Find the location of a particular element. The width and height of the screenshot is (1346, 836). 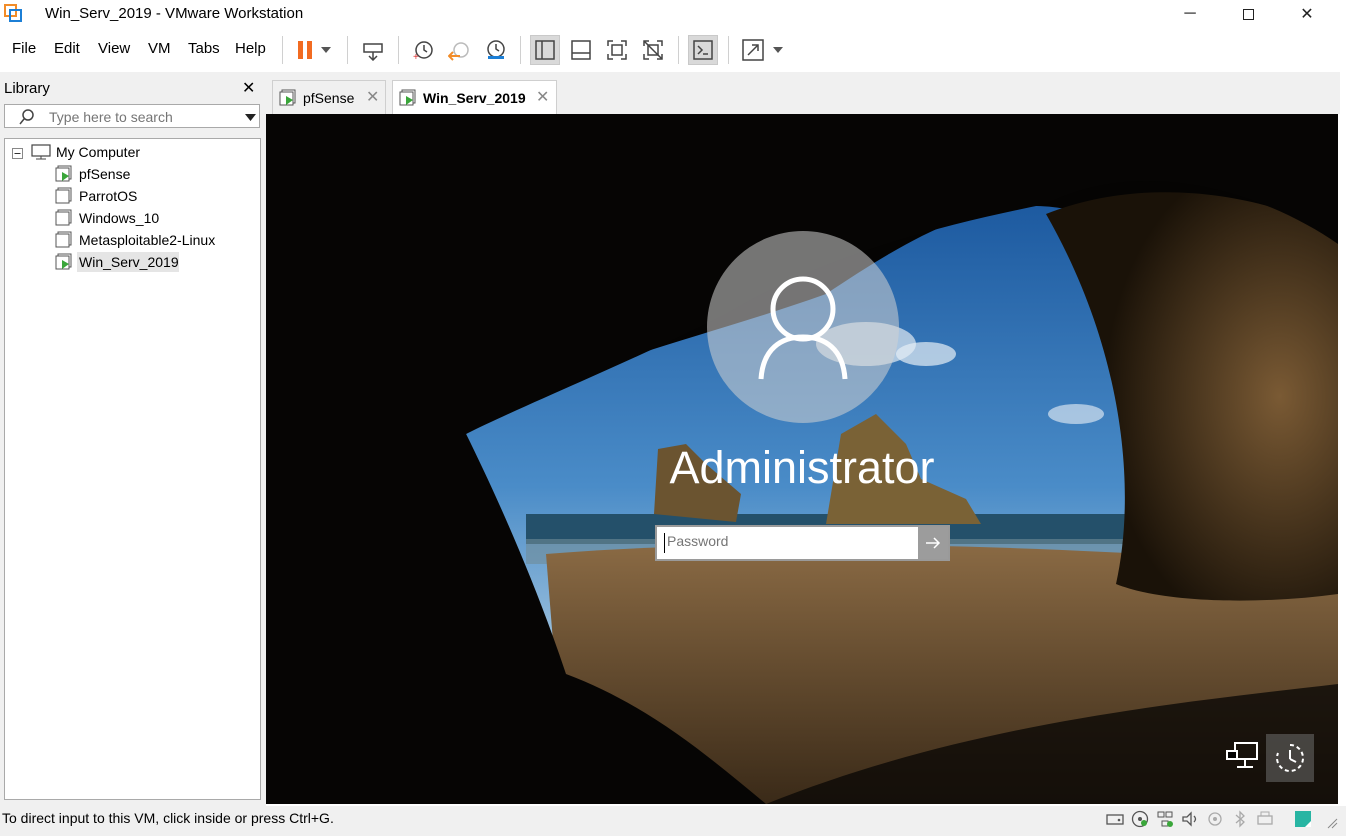

full-screen-icon is located at coordinates (617, 50).